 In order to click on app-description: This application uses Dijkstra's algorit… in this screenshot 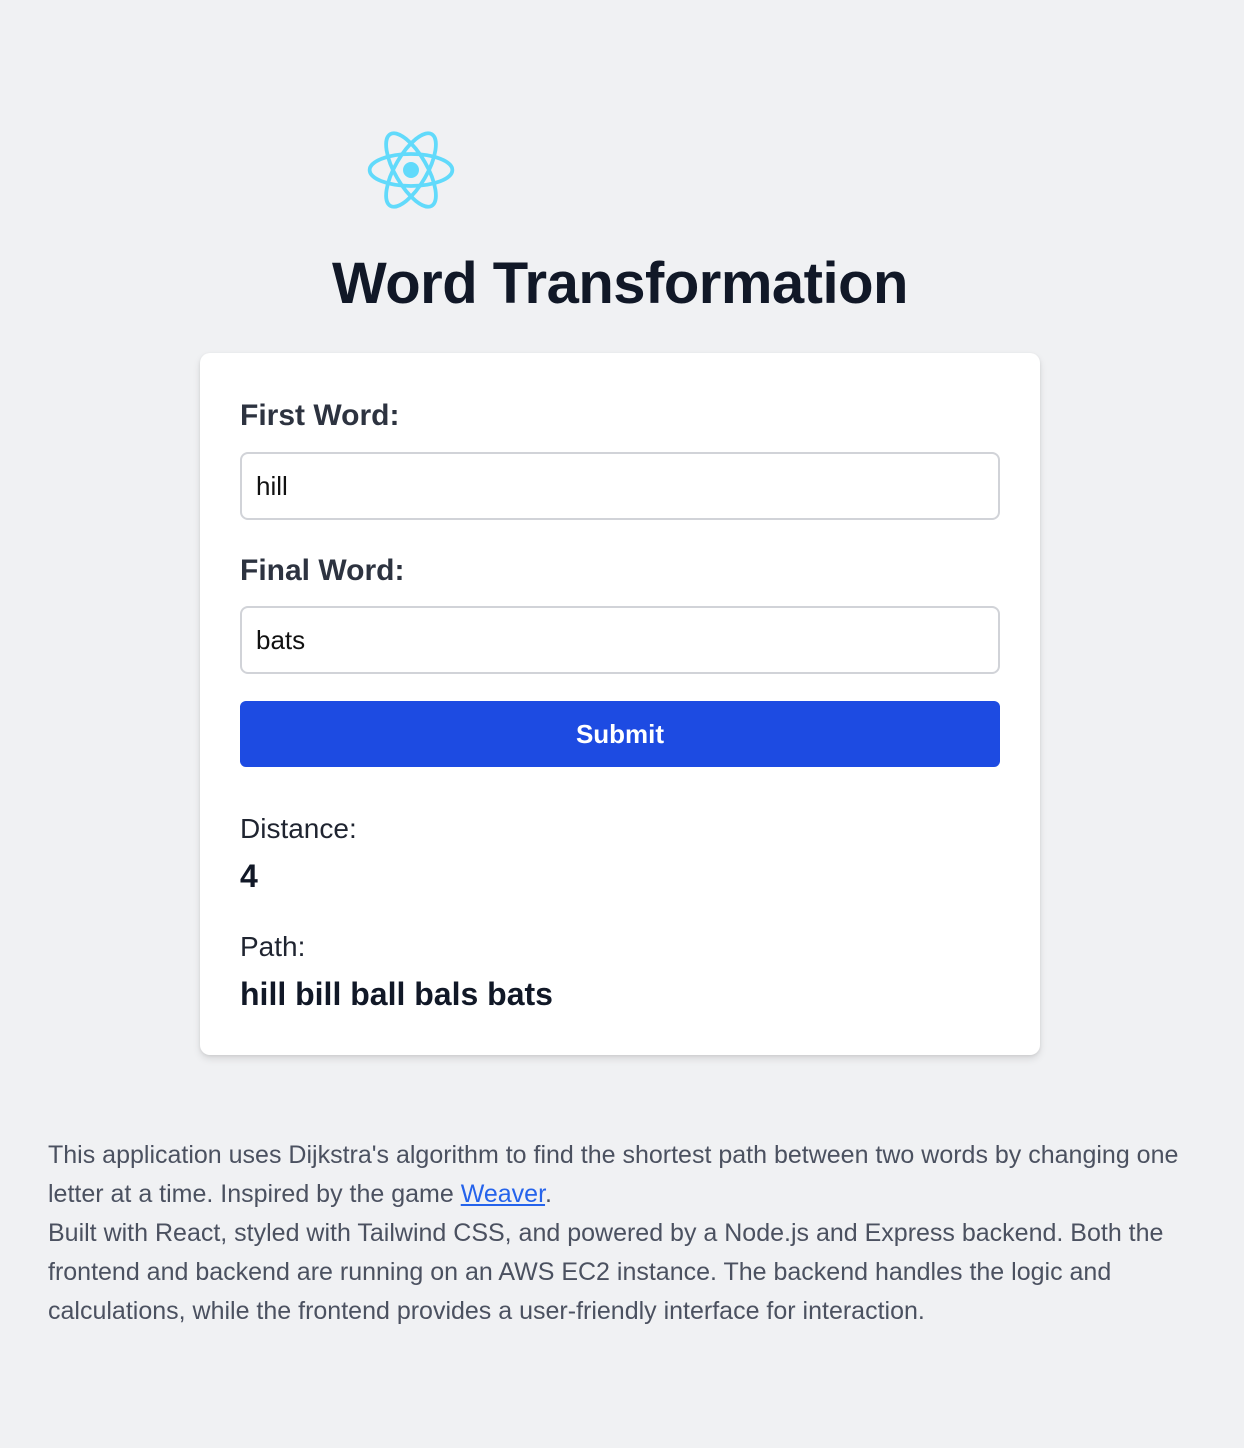, I will do `click(623, 1233)`.